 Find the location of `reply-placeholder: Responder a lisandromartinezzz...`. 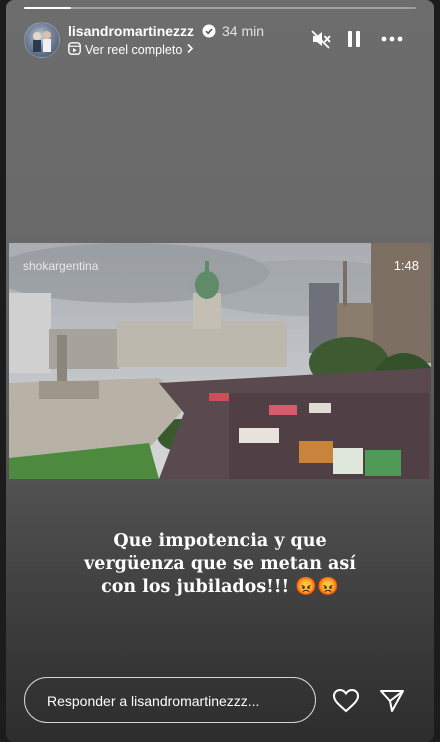

reply-placeholder: Responder a lisandromartinezzz... is located at coordinates (153, 701).